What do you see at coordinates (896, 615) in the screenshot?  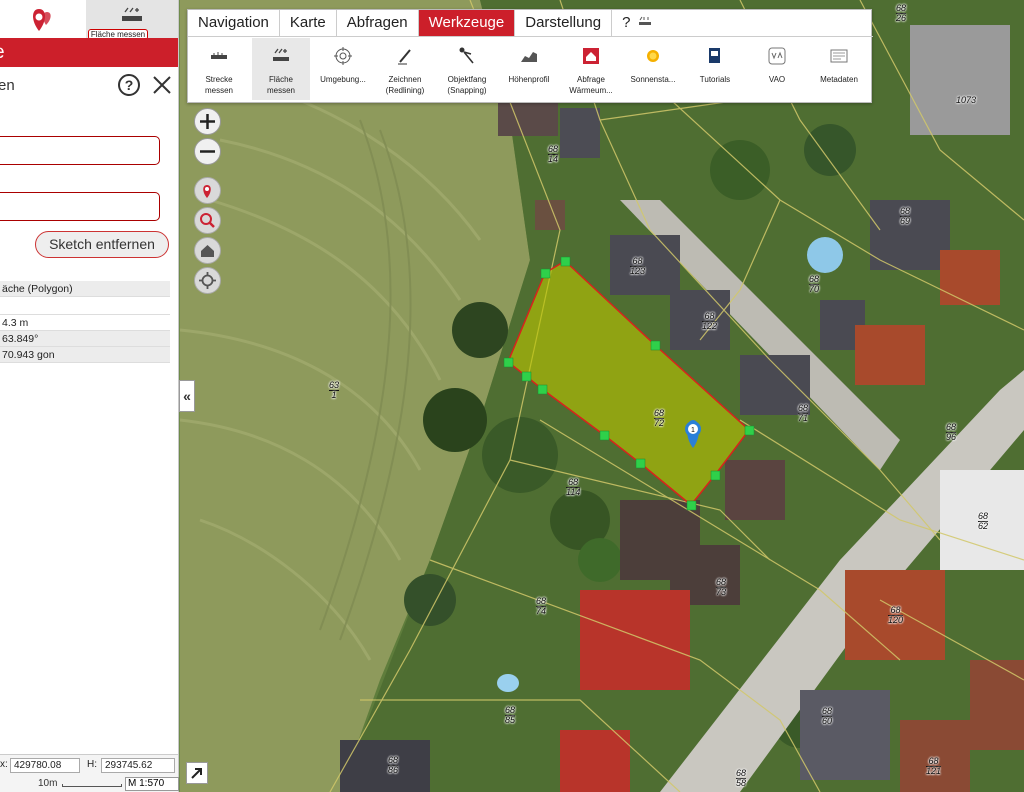 I see `parcel-label: 68 120` at bounding box center [896, 615].